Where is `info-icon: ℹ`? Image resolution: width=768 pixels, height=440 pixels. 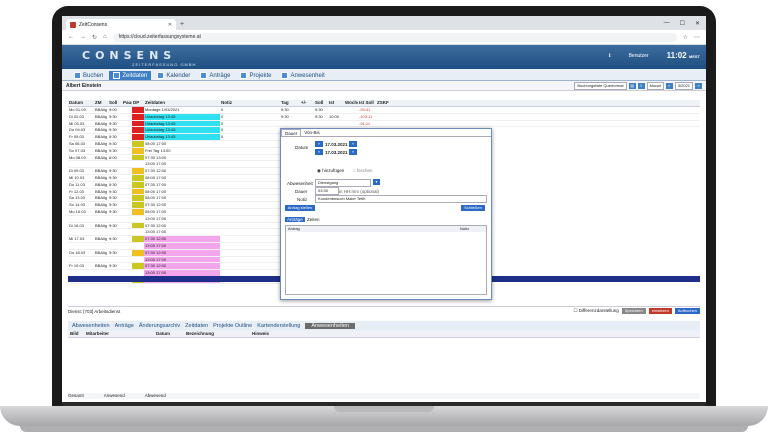
info-icon: ℹ is located at coordinates (610, 56).